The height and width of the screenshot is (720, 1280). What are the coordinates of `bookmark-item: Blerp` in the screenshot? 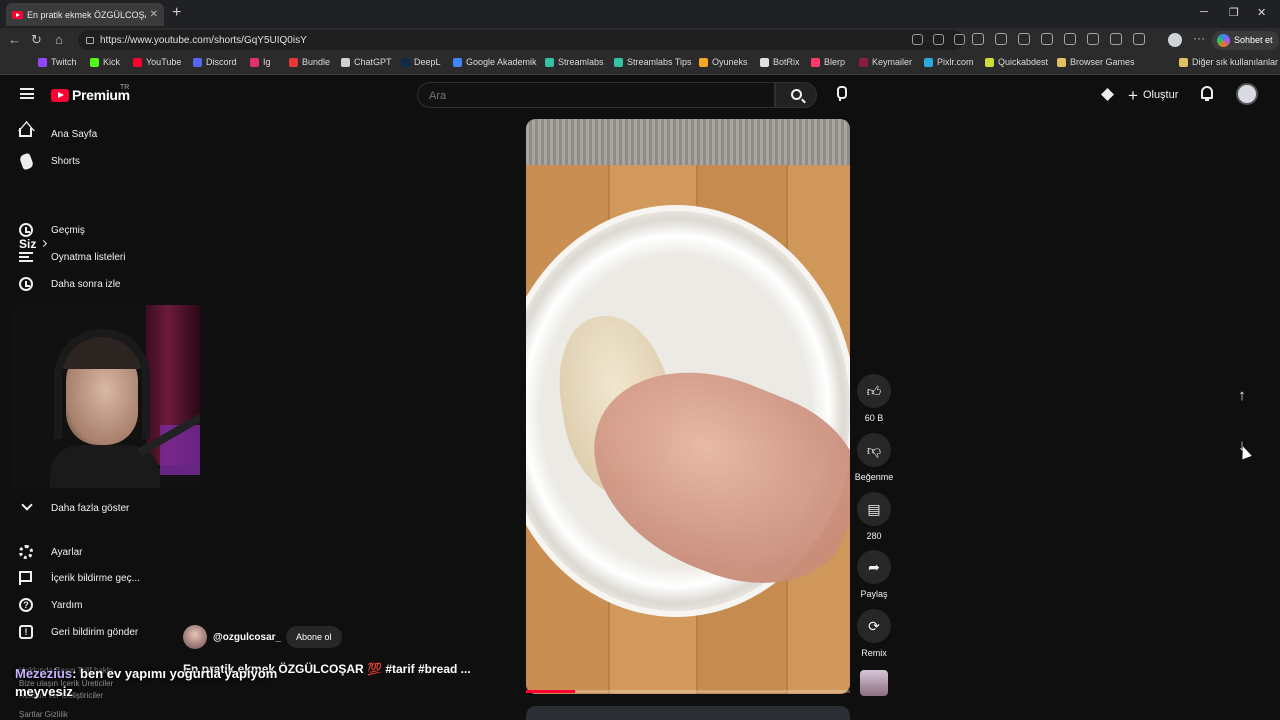 It's located at (828, 62).